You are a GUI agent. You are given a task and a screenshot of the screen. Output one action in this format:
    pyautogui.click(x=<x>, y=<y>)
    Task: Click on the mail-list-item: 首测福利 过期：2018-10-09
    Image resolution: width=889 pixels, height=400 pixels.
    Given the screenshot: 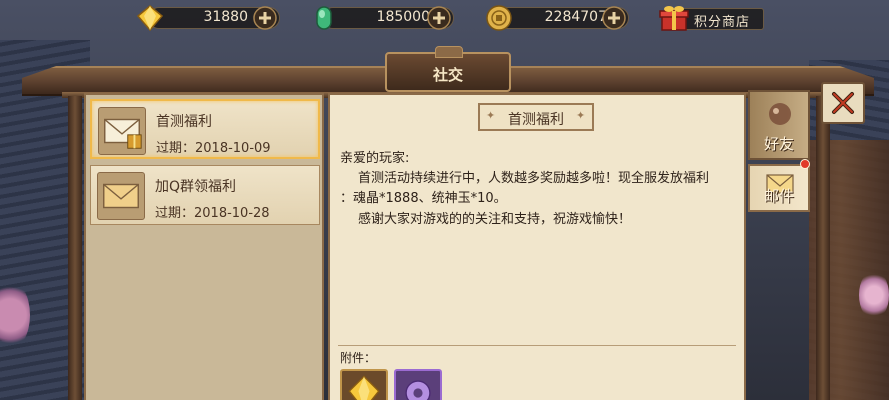 What is the action you would take?
    pyautogui.click(x=205, y=129)
    